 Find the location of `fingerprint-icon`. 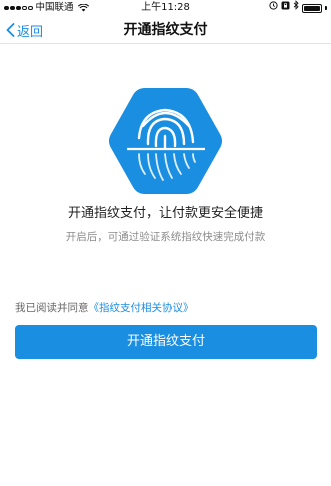

fingerprint-icon is located at coordinates (165, 141).